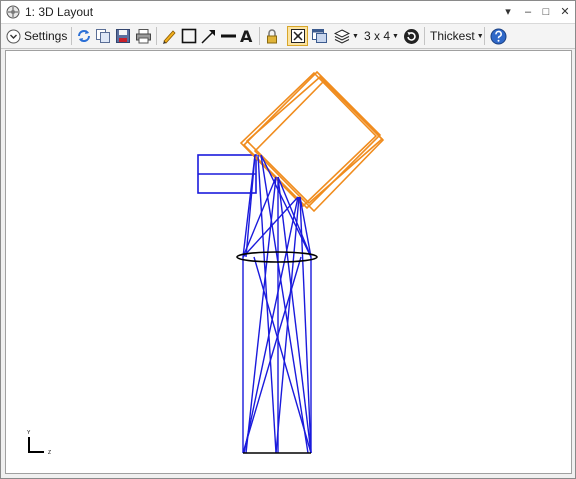 The height and width of the screenshot is (479, 576). What do you see at coordinates (355, 36) in the screenshot?
I see `layers-dropdown-icon: ▼` at bounding box center [355, 36].